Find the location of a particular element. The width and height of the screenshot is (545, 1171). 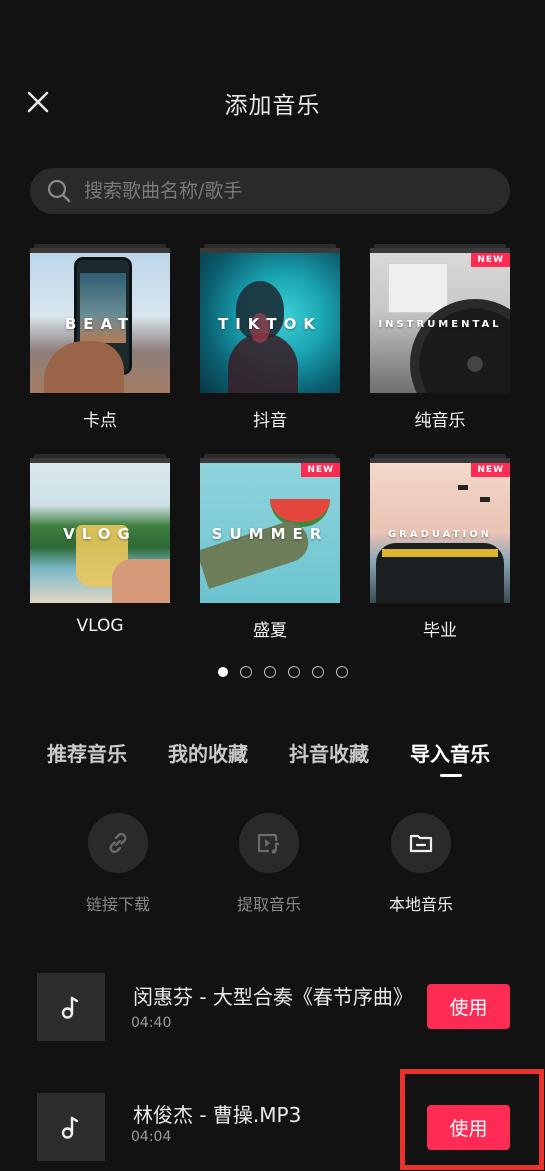

category-label: 毕业 is located at coordinates (440, 631).